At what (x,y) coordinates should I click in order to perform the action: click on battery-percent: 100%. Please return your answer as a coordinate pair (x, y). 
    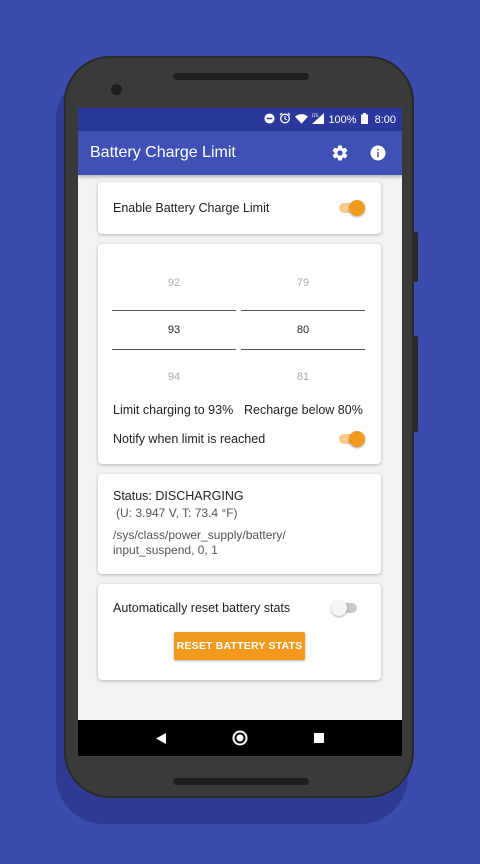
    Looking at the image, I should click on (342, 119).